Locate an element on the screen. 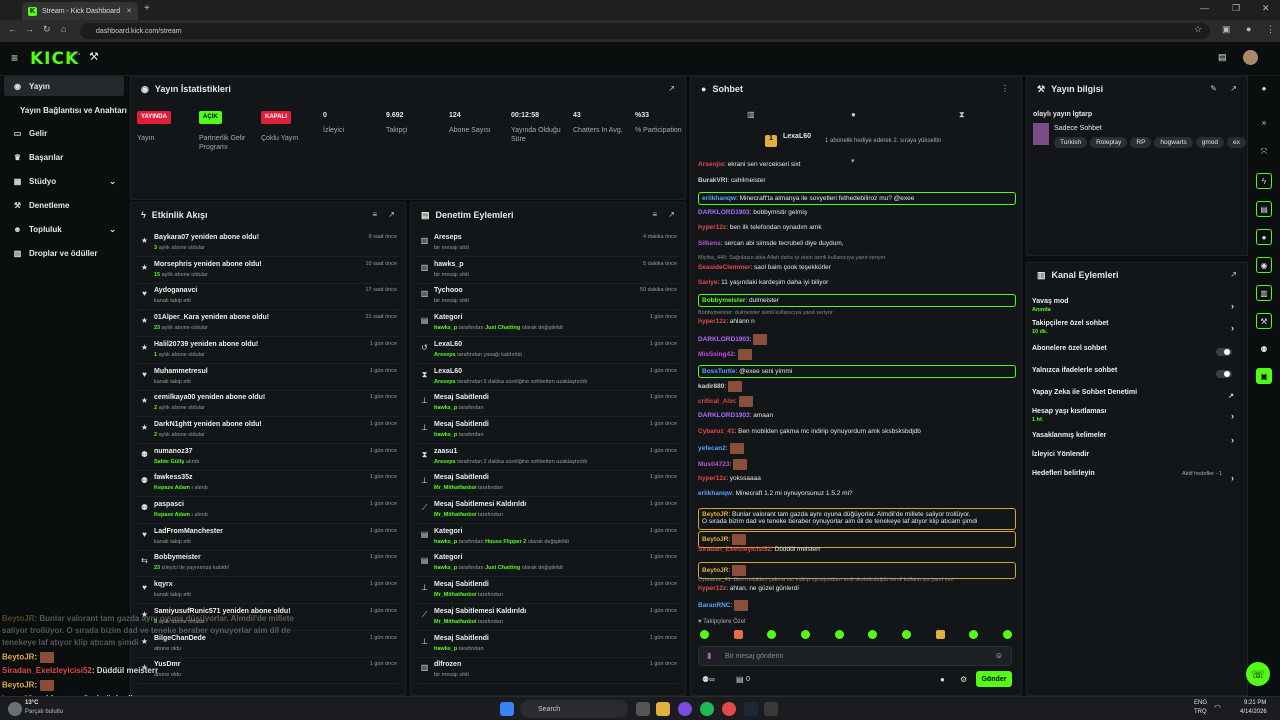 This screenshot has height=720, width=1280. community-icon: ⚉ is located at coordinates (1264, 349).